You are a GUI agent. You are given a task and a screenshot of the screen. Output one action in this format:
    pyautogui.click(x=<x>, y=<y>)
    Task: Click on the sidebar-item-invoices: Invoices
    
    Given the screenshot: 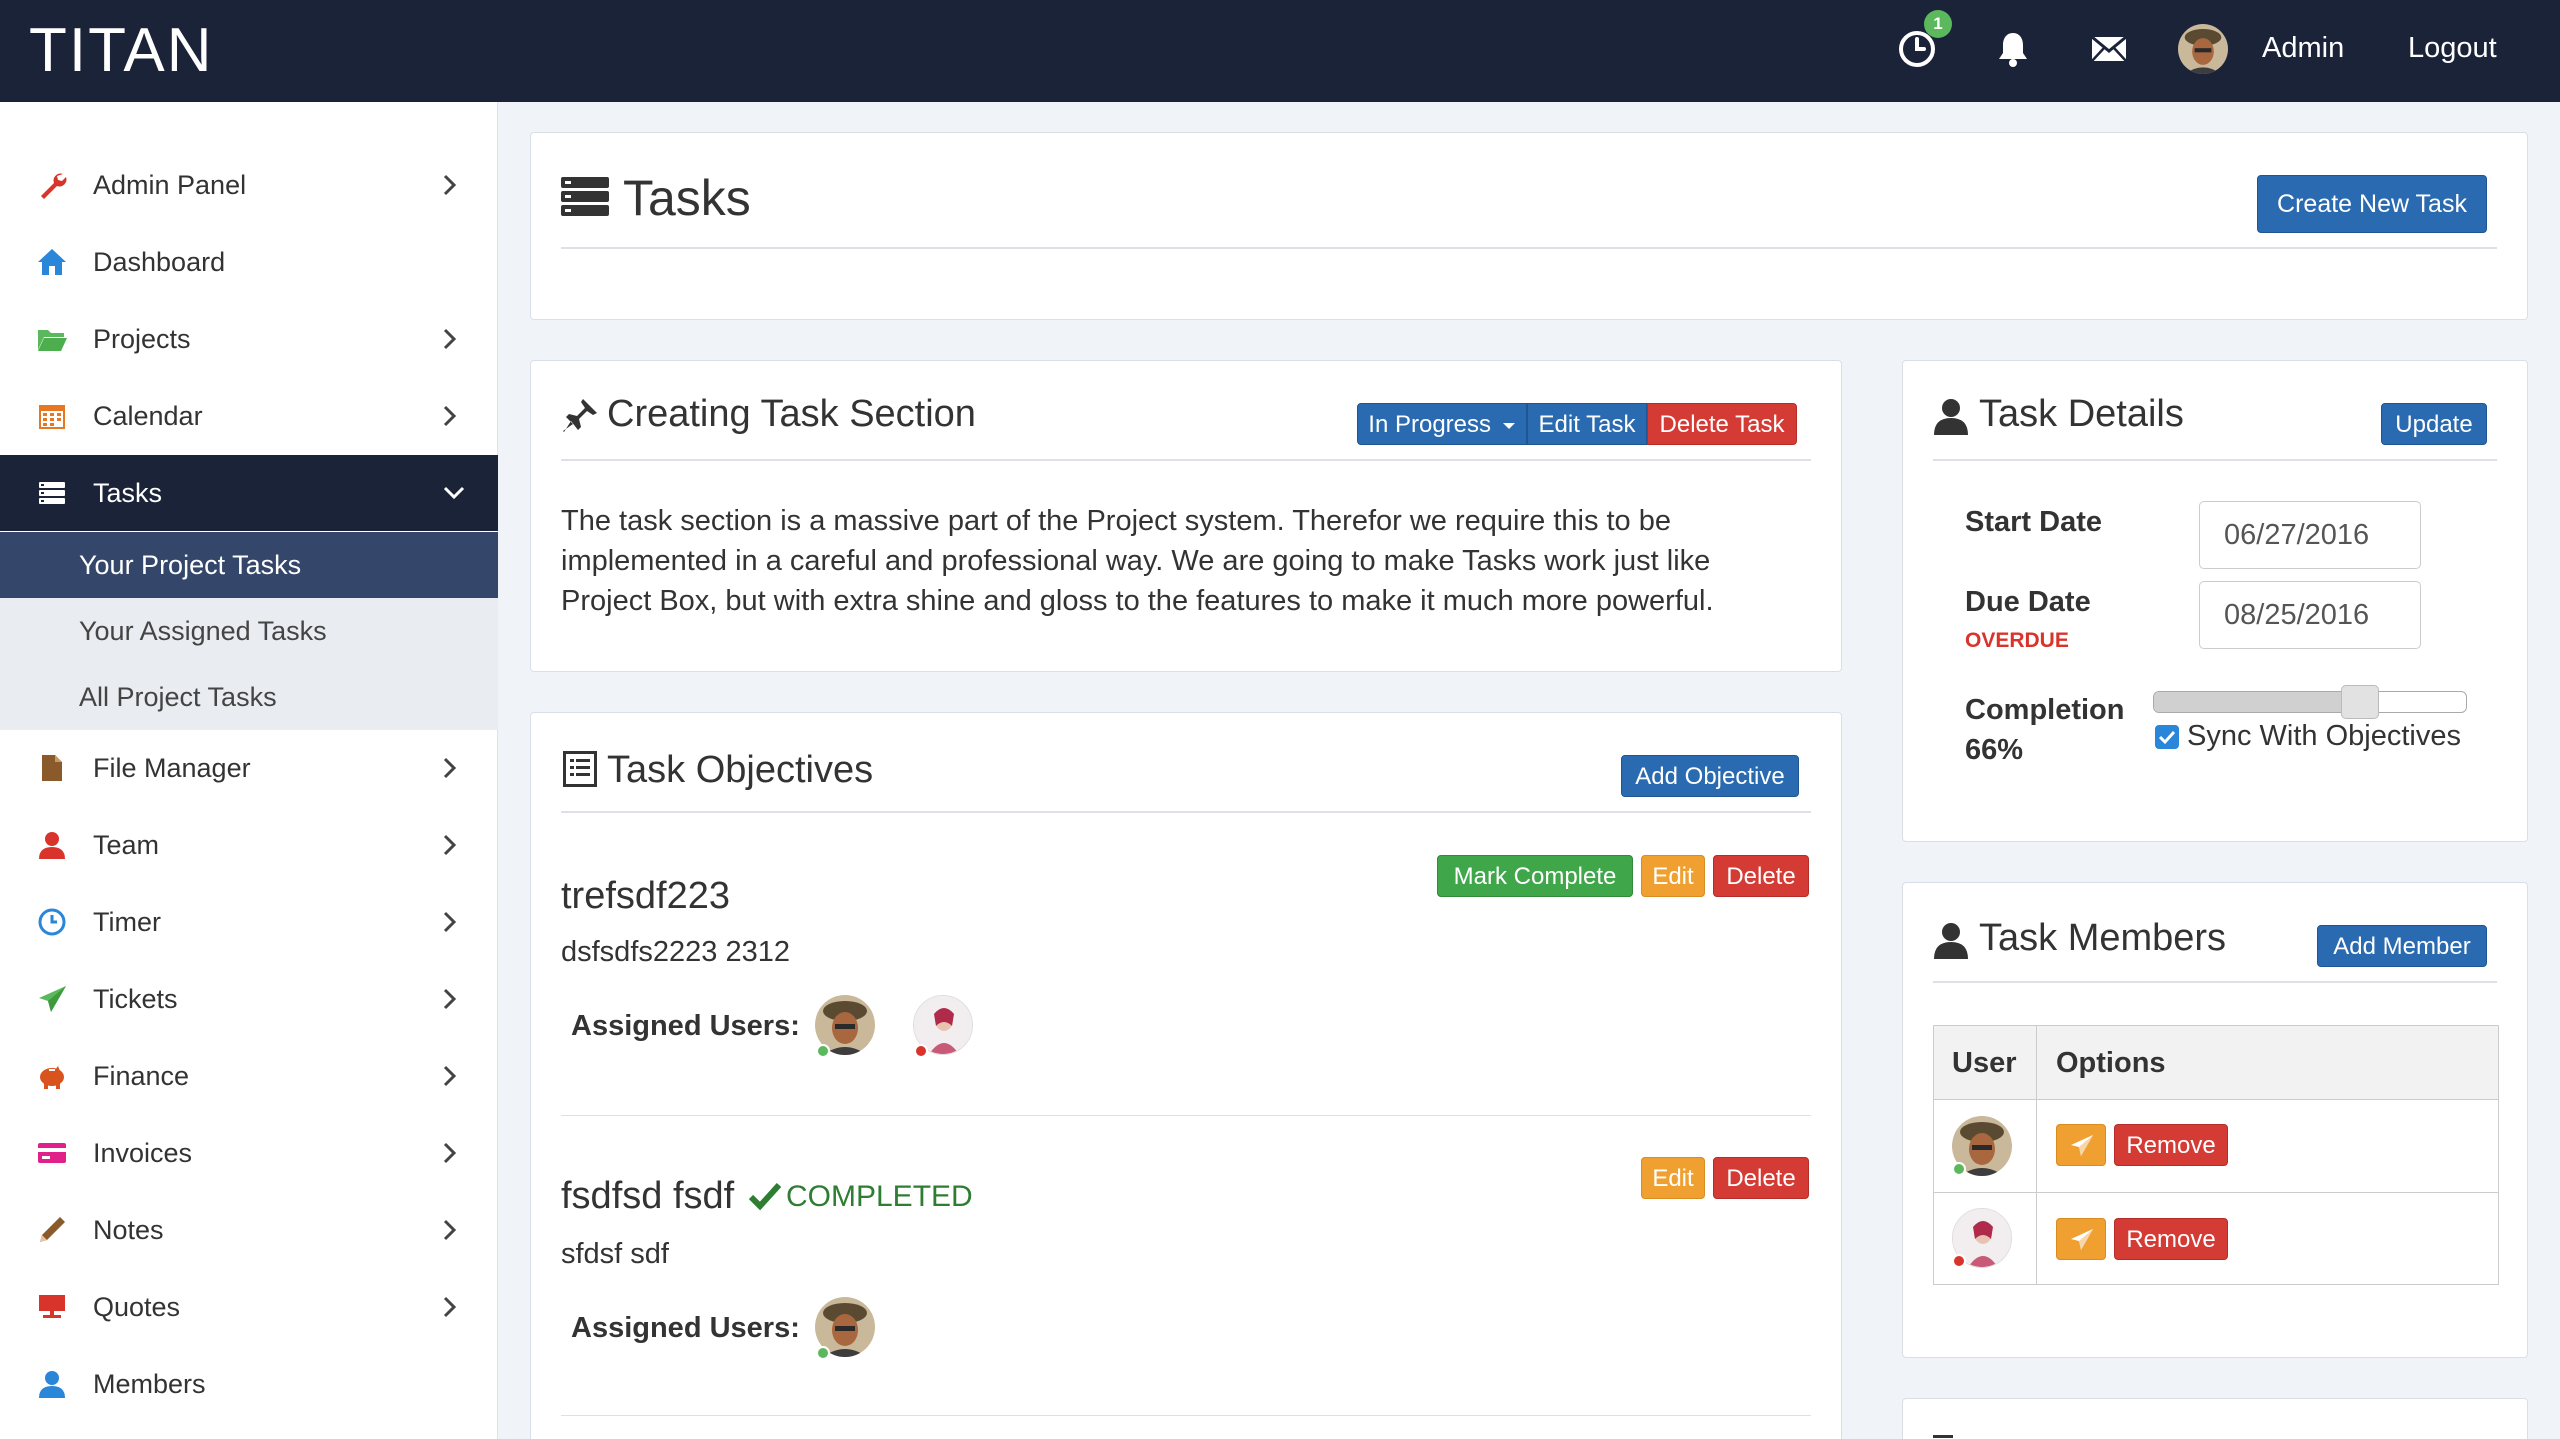 What is the action you would take?
    pyautogui.click(x=249, y=1153)
    